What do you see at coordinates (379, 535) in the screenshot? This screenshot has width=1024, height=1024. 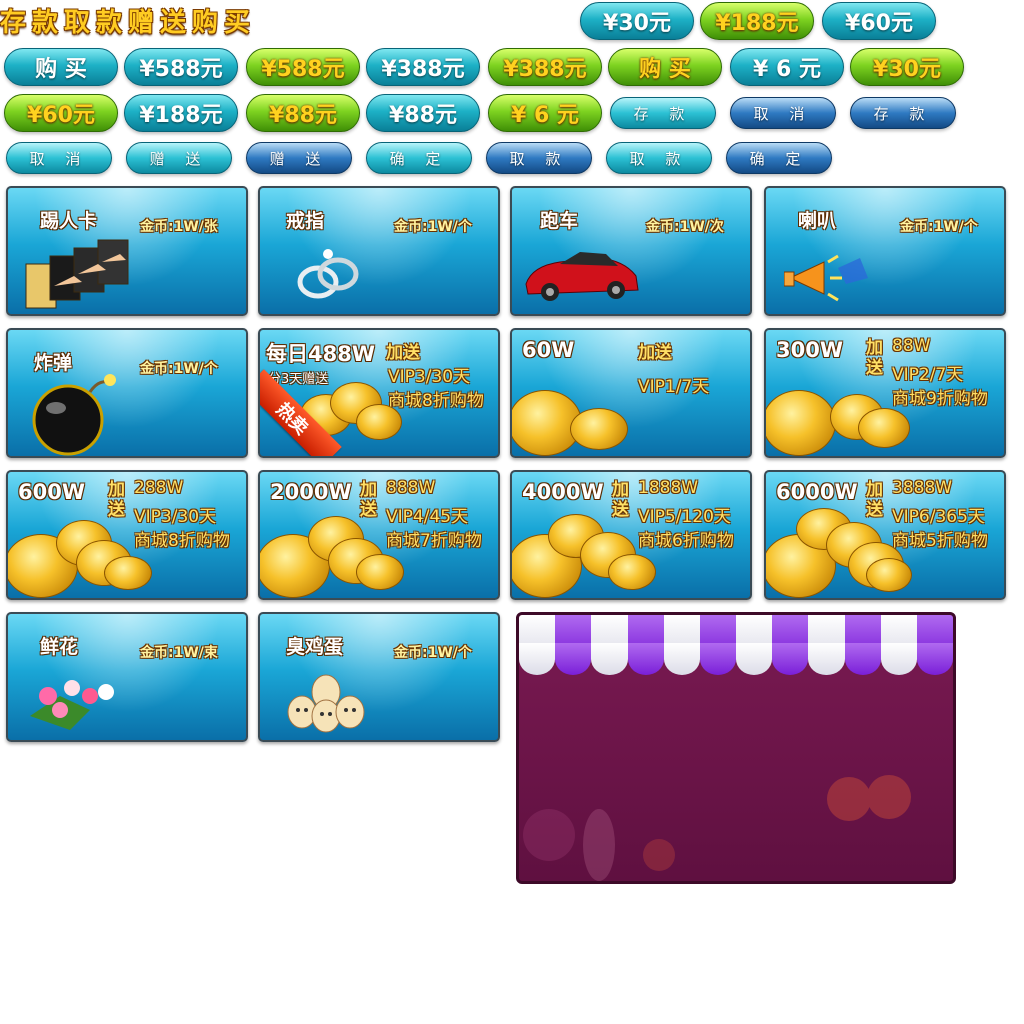 I see `package-card-2000w: 2000W 加送 888W VIP4/45天 商城7折购物` at bounding box center [379, 535].